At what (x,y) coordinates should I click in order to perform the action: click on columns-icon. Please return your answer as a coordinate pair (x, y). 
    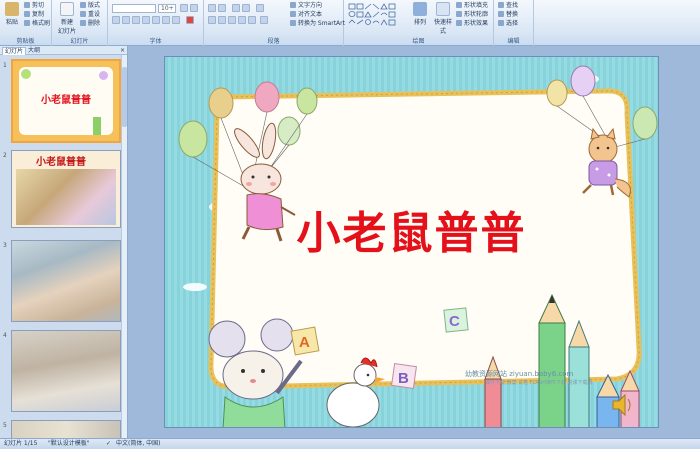
    Looking at the image, I should click on (264, 20).